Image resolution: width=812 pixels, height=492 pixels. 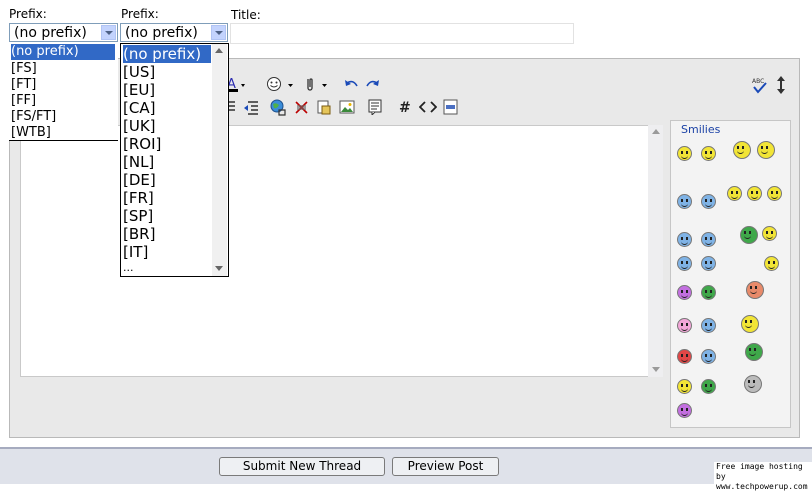 I want to click on title-input, so click(x=402, y=33).